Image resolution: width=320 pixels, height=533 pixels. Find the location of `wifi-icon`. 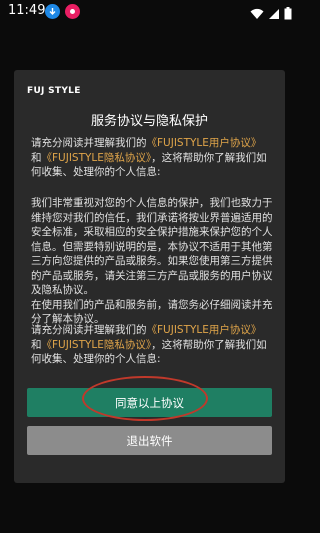

wifi-icon is located at coordinates (257, 14).